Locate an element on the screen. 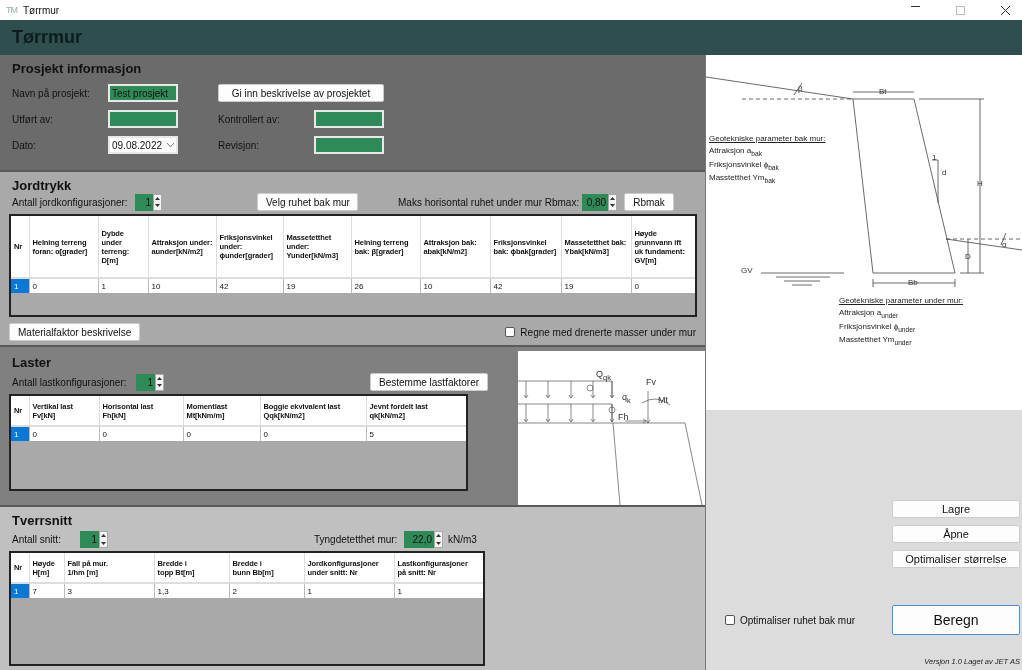  dimension-label: Bt is located at coordinates (883, 92).